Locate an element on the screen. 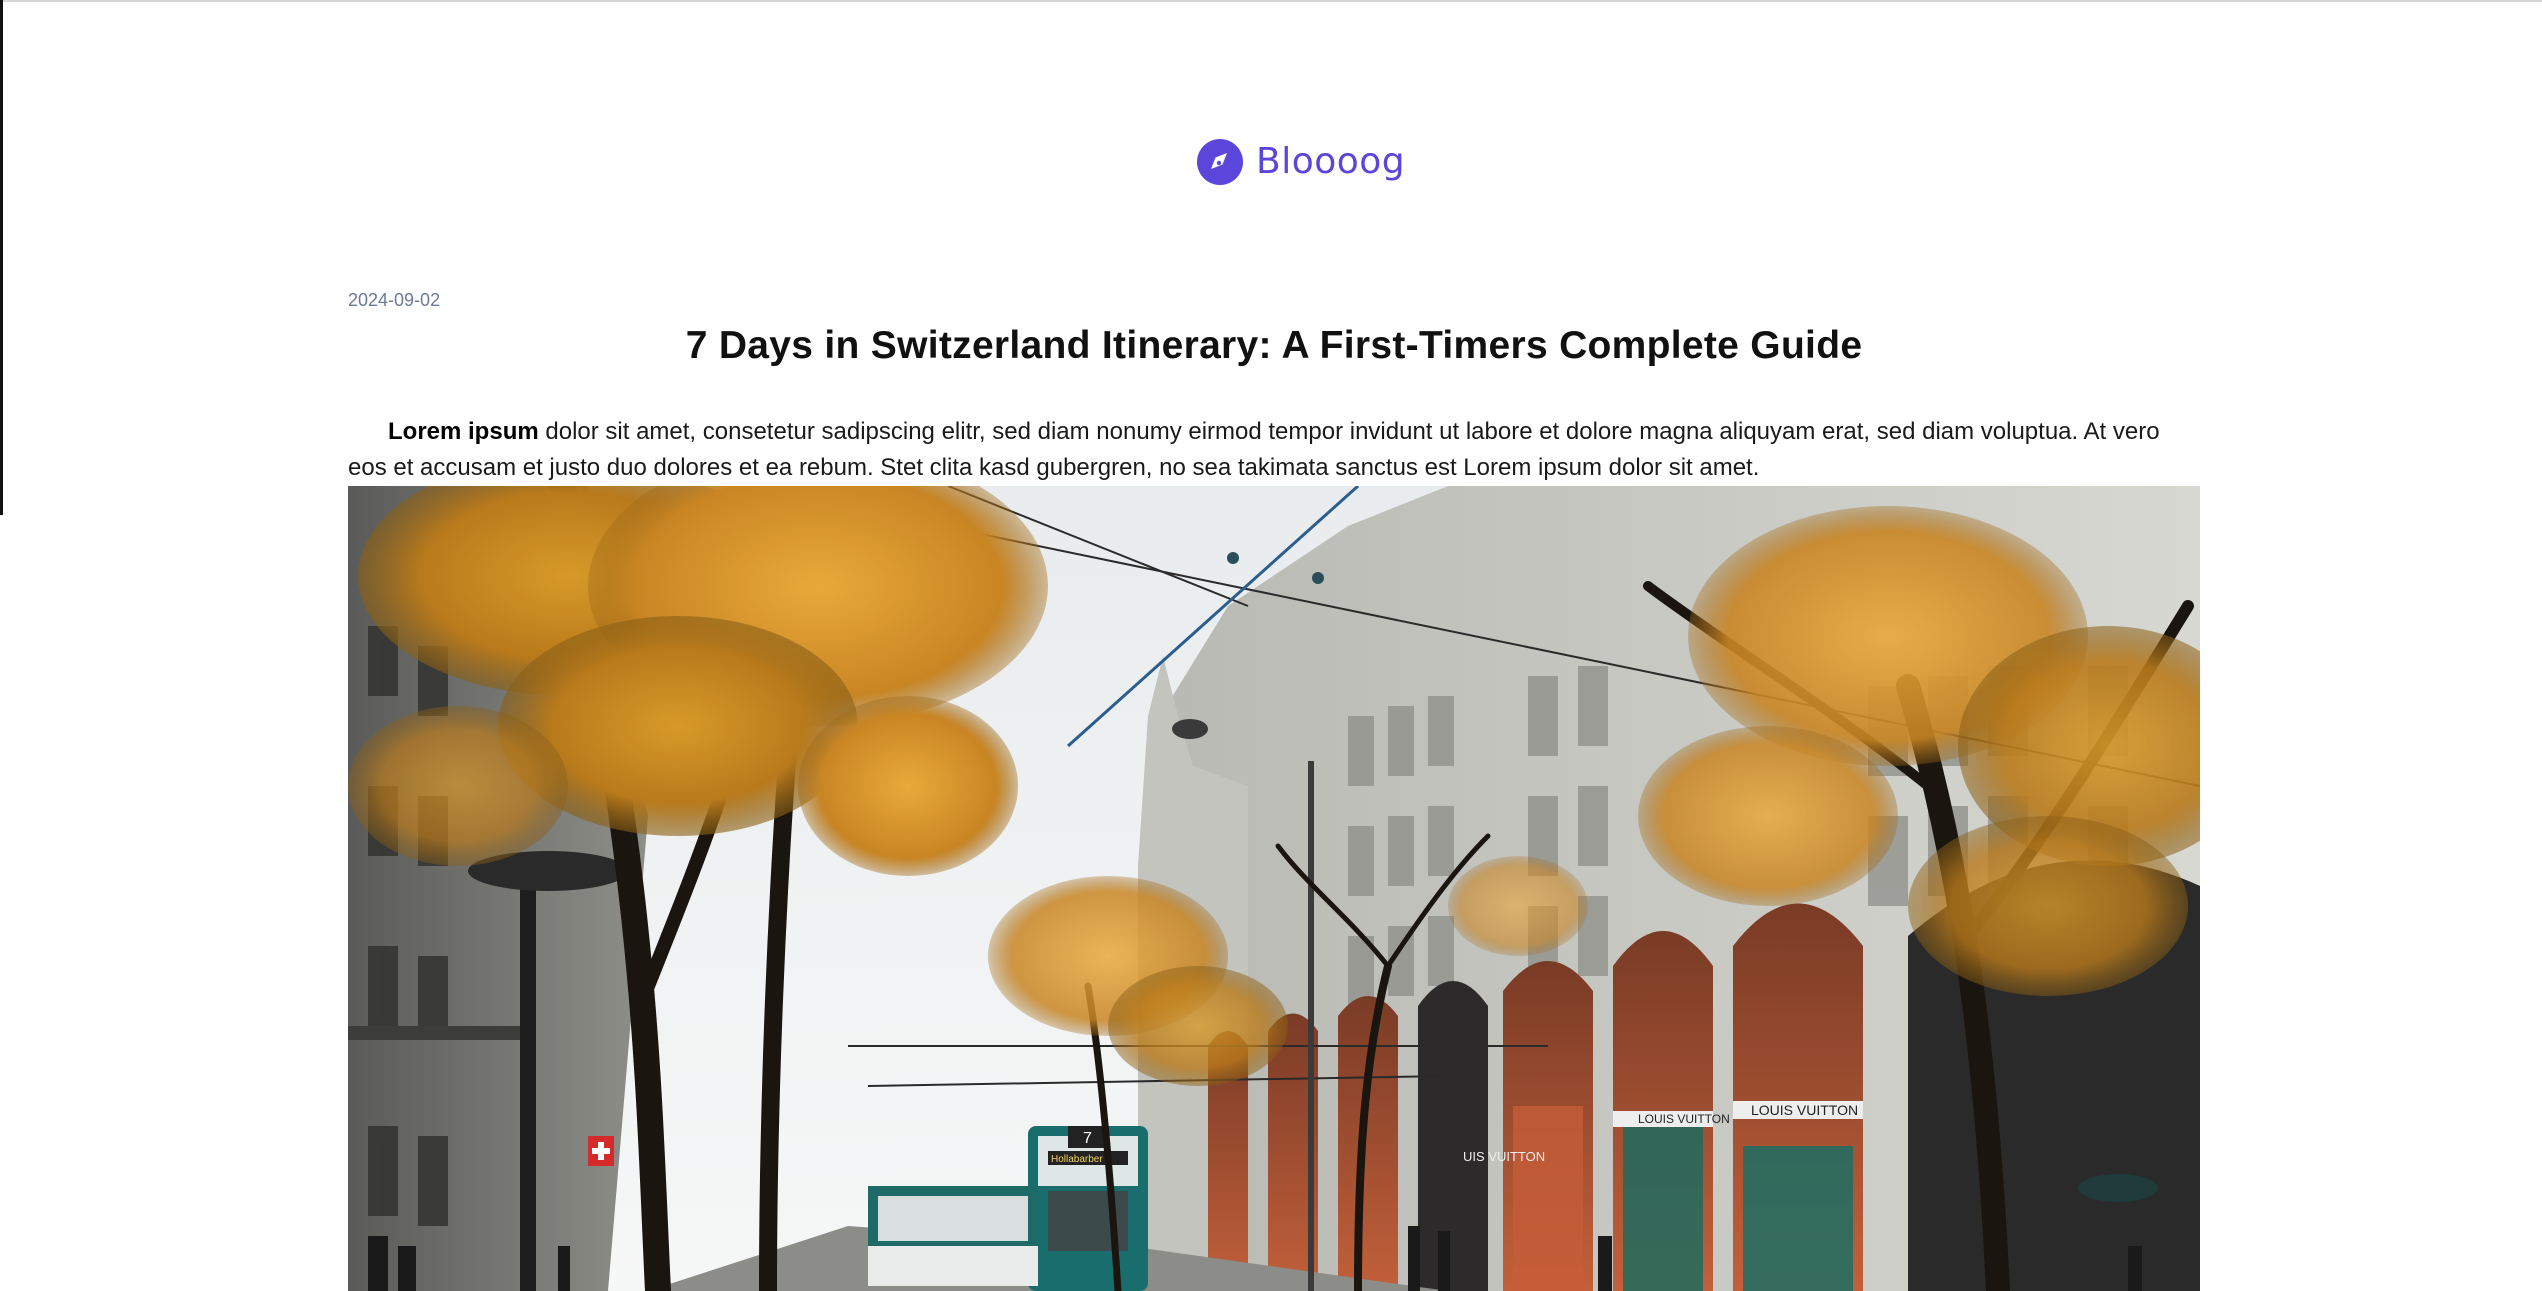 This screenshot has height=1291, width=2542. store-sign-1: LOUIS VUITTON is located at coordinates (1684, 1119).